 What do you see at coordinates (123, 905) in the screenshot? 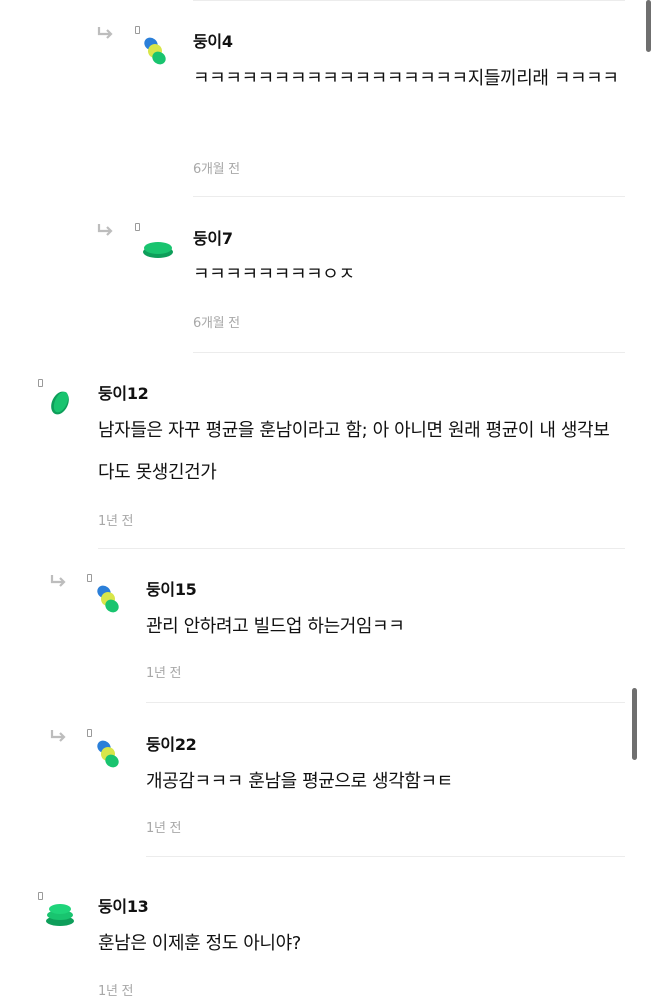
I see `comment-author: 둥이13` at bounding box center [123, 905].